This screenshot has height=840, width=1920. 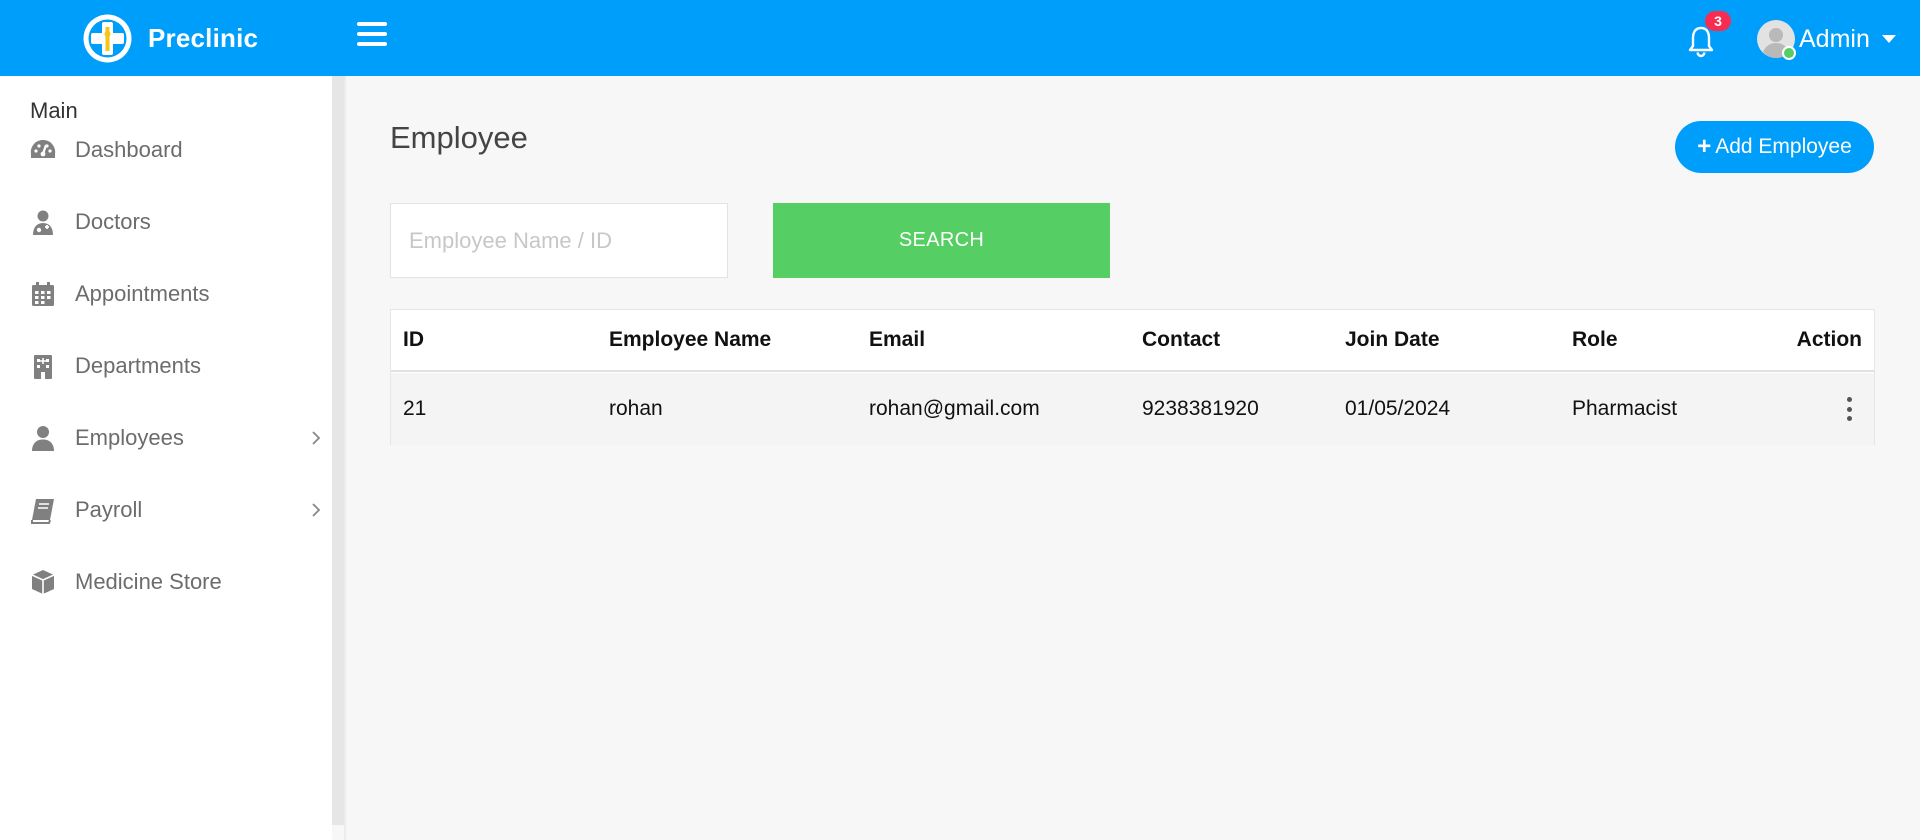 I want to click on sidebar-item-label: Payroll, so click(x=109, y=509).